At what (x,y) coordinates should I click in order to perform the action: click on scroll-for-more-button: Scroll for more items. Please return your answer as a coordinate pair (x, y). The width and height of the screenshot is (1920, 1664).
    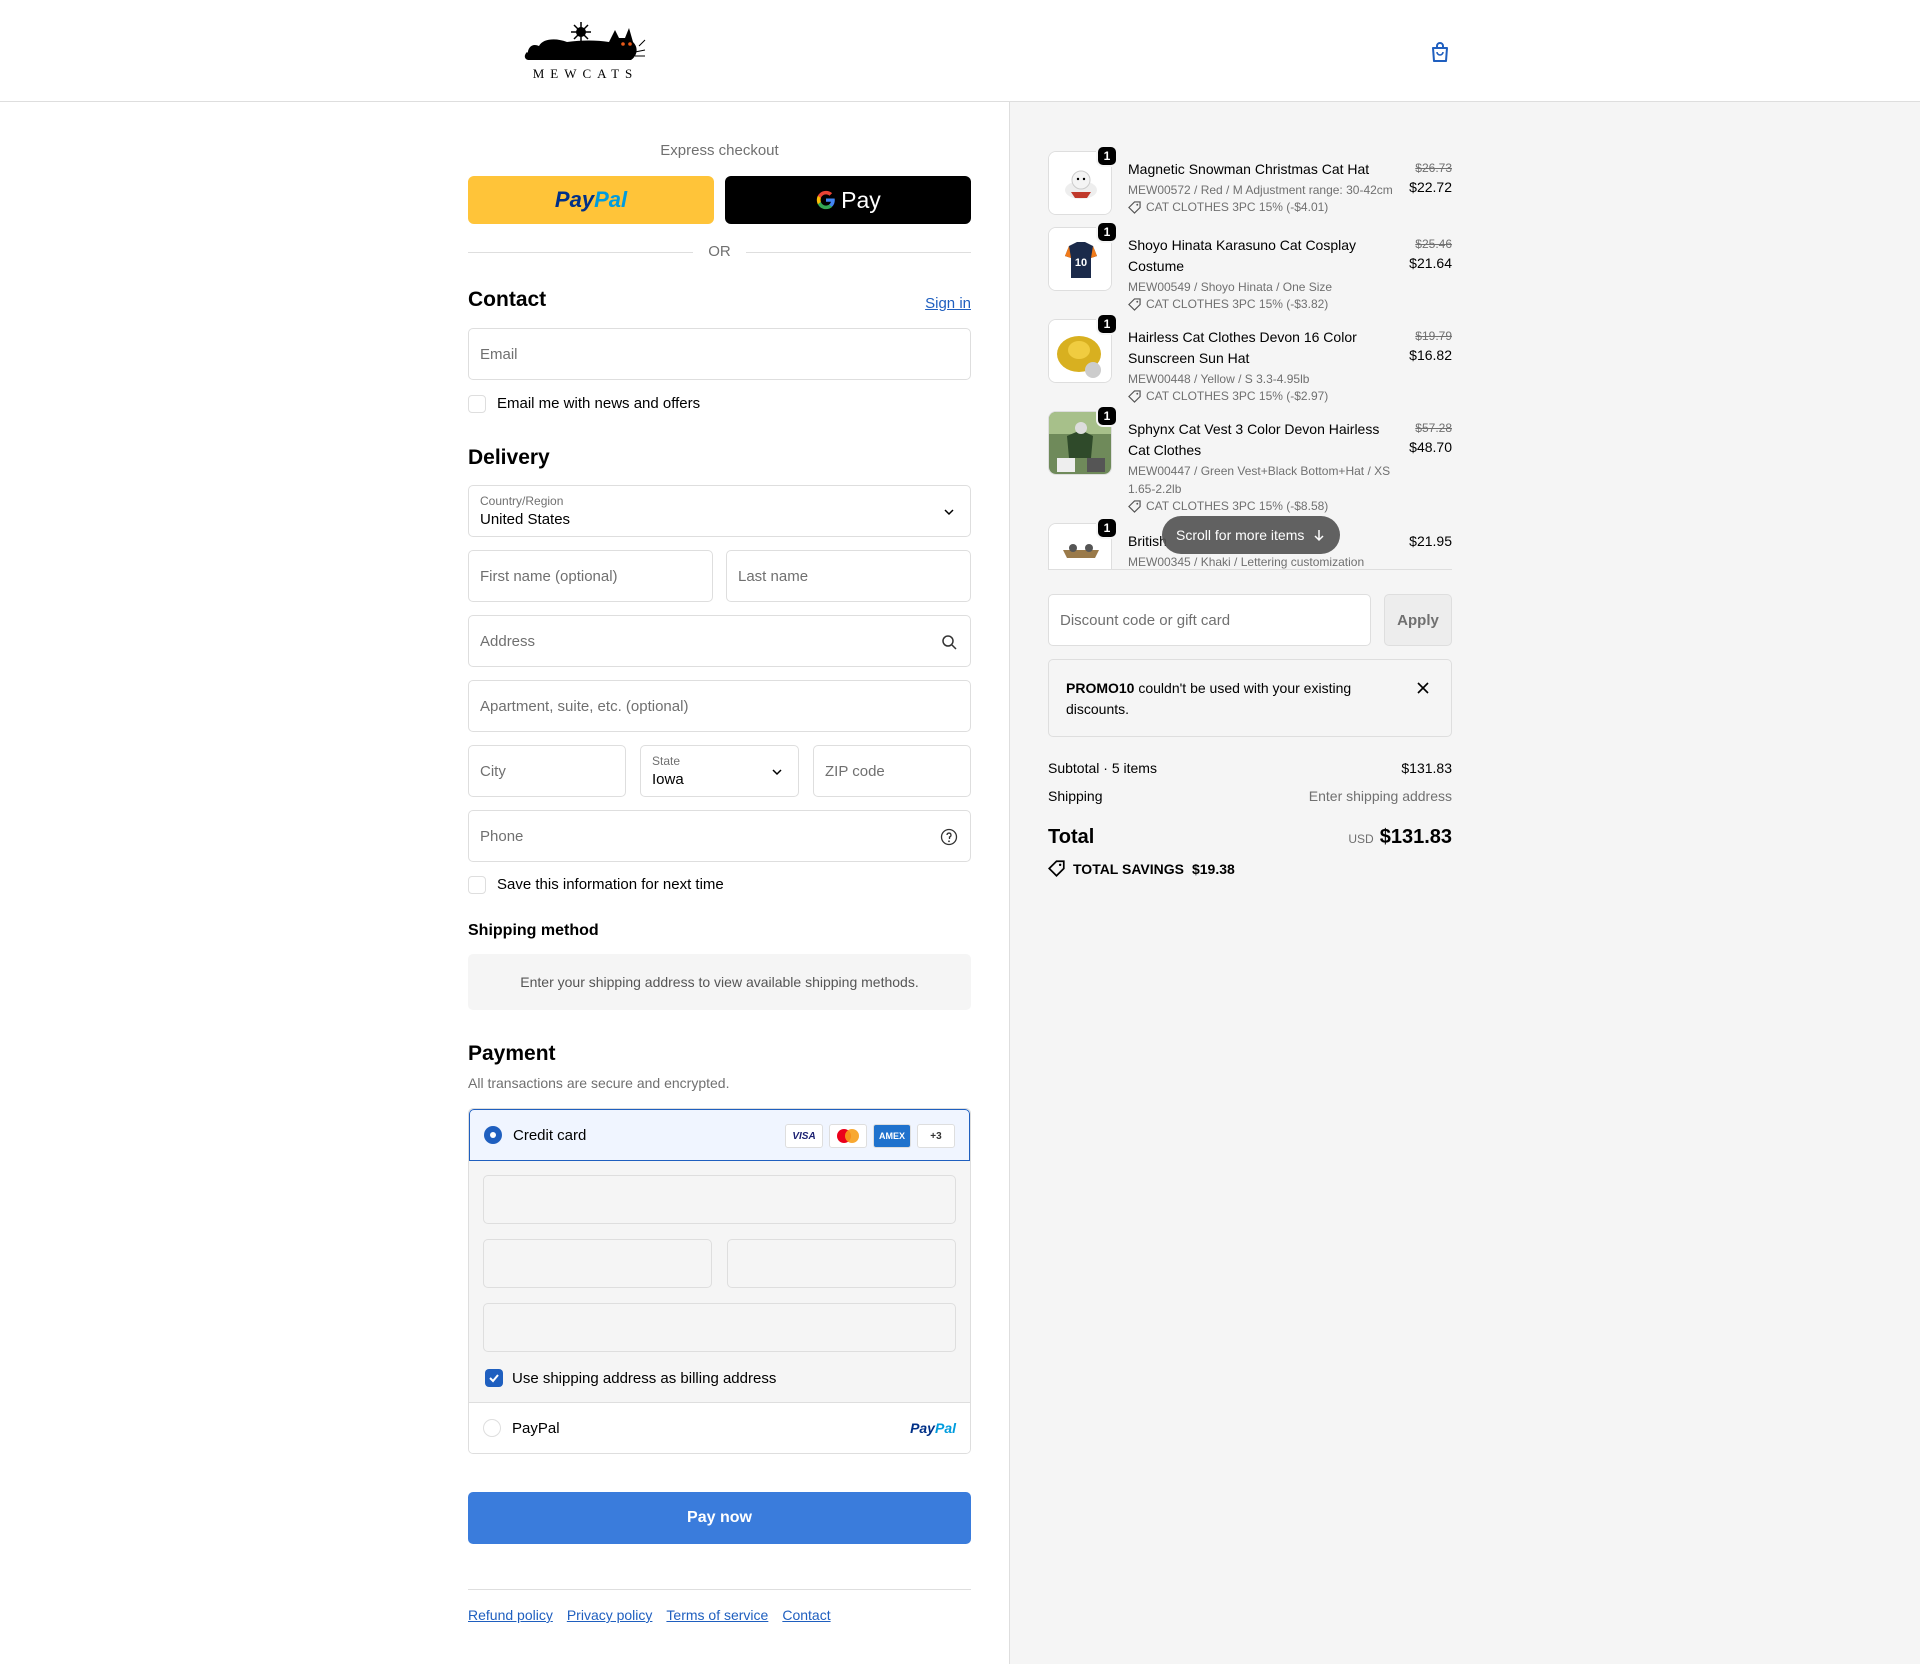
    Looking at the image, I should click on (1251, 535).